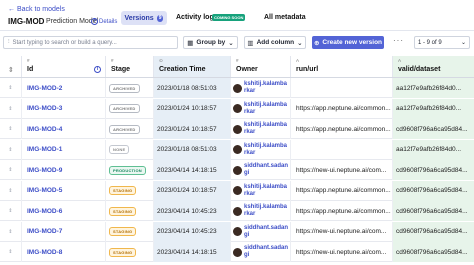  I want to click on group-by-button: ▦ Group by ⌄, so click(210, 42).